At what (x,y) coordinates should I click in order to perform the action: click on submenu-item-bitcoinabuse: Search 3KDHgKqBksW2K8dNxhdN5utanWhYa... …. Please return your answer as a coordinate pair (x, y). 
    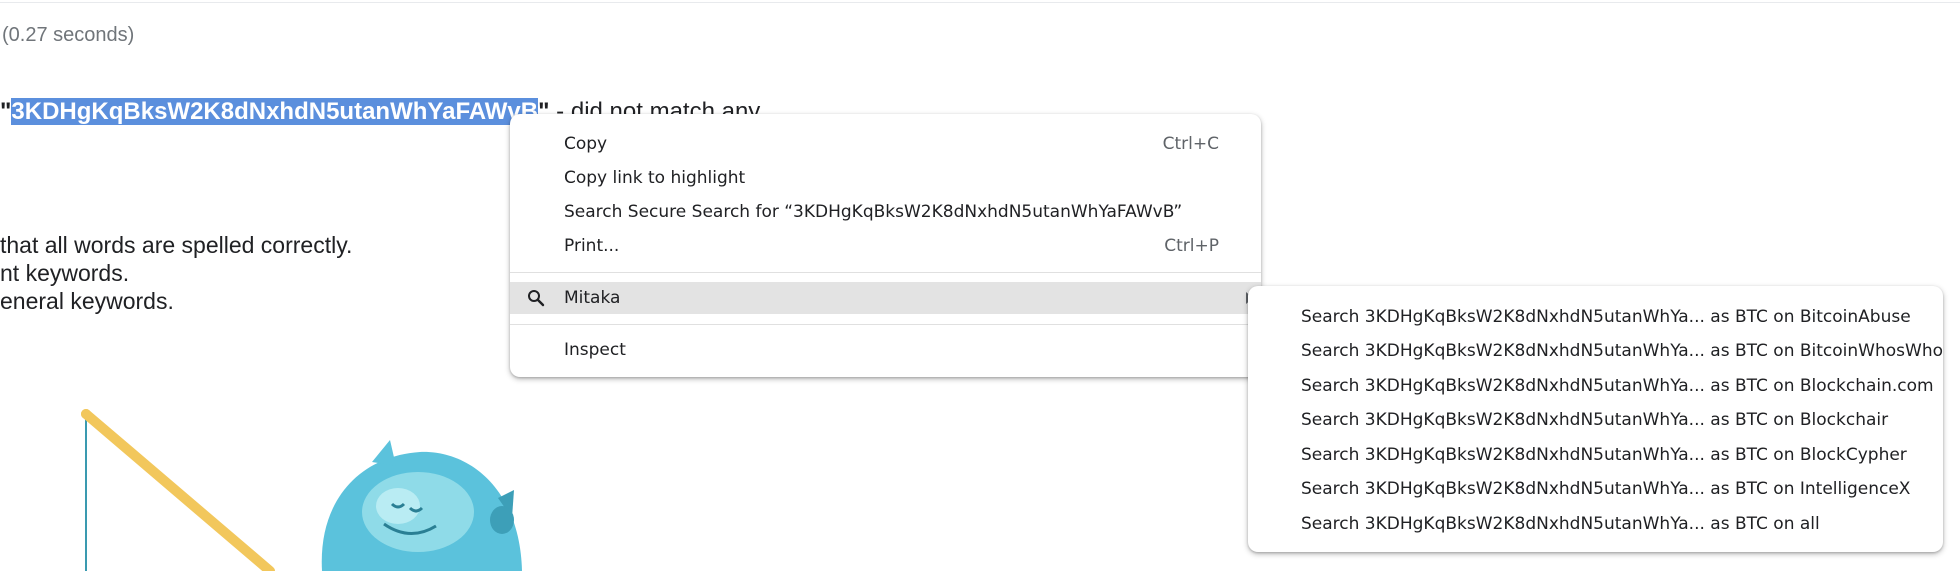
    Looking at the image, I should click on (1595, 317).